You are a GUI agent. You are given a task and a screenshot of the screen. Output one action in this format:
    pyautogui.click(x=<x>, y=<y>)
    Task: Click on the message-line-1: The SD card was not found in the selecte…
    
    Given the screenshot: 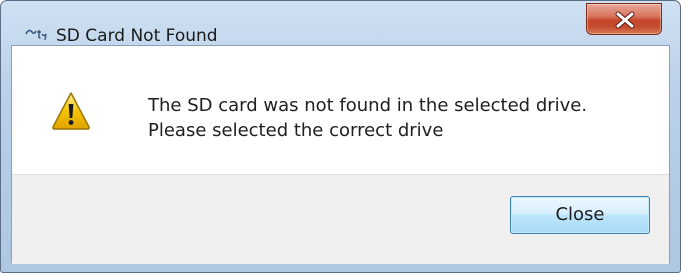 What is the action you would take?
    pyautogui.click(x=368, y=105)
    